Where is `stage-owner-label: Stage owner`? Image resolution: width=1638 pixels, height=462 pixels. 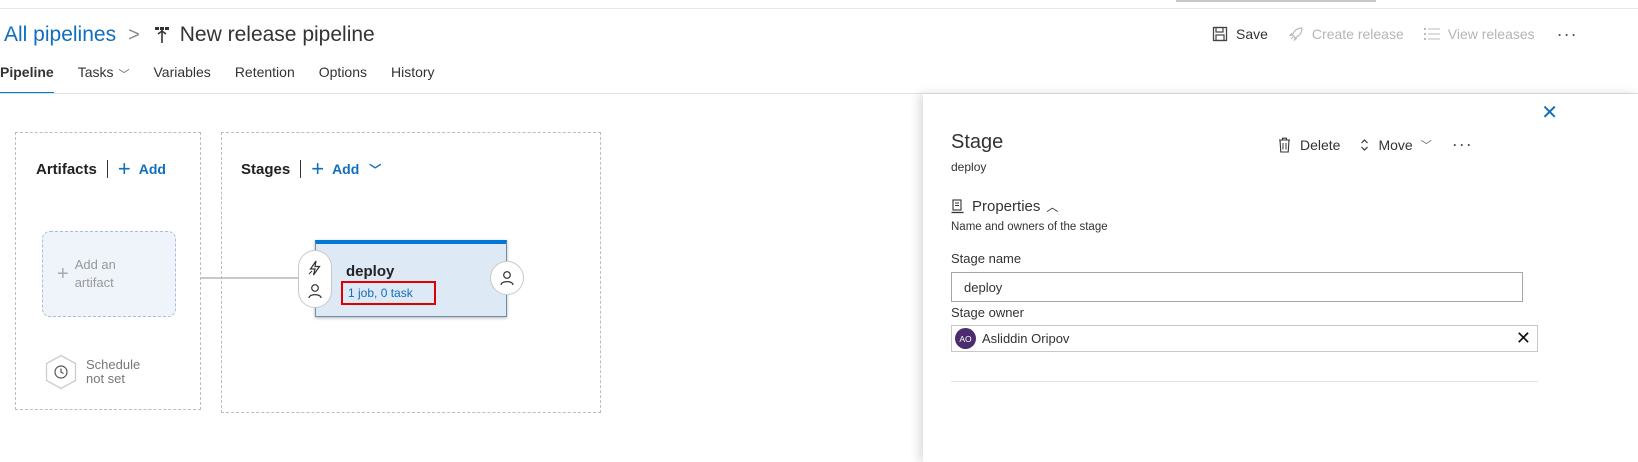
stage-owner-label: Stage owner is located at coordinates (987, 312).